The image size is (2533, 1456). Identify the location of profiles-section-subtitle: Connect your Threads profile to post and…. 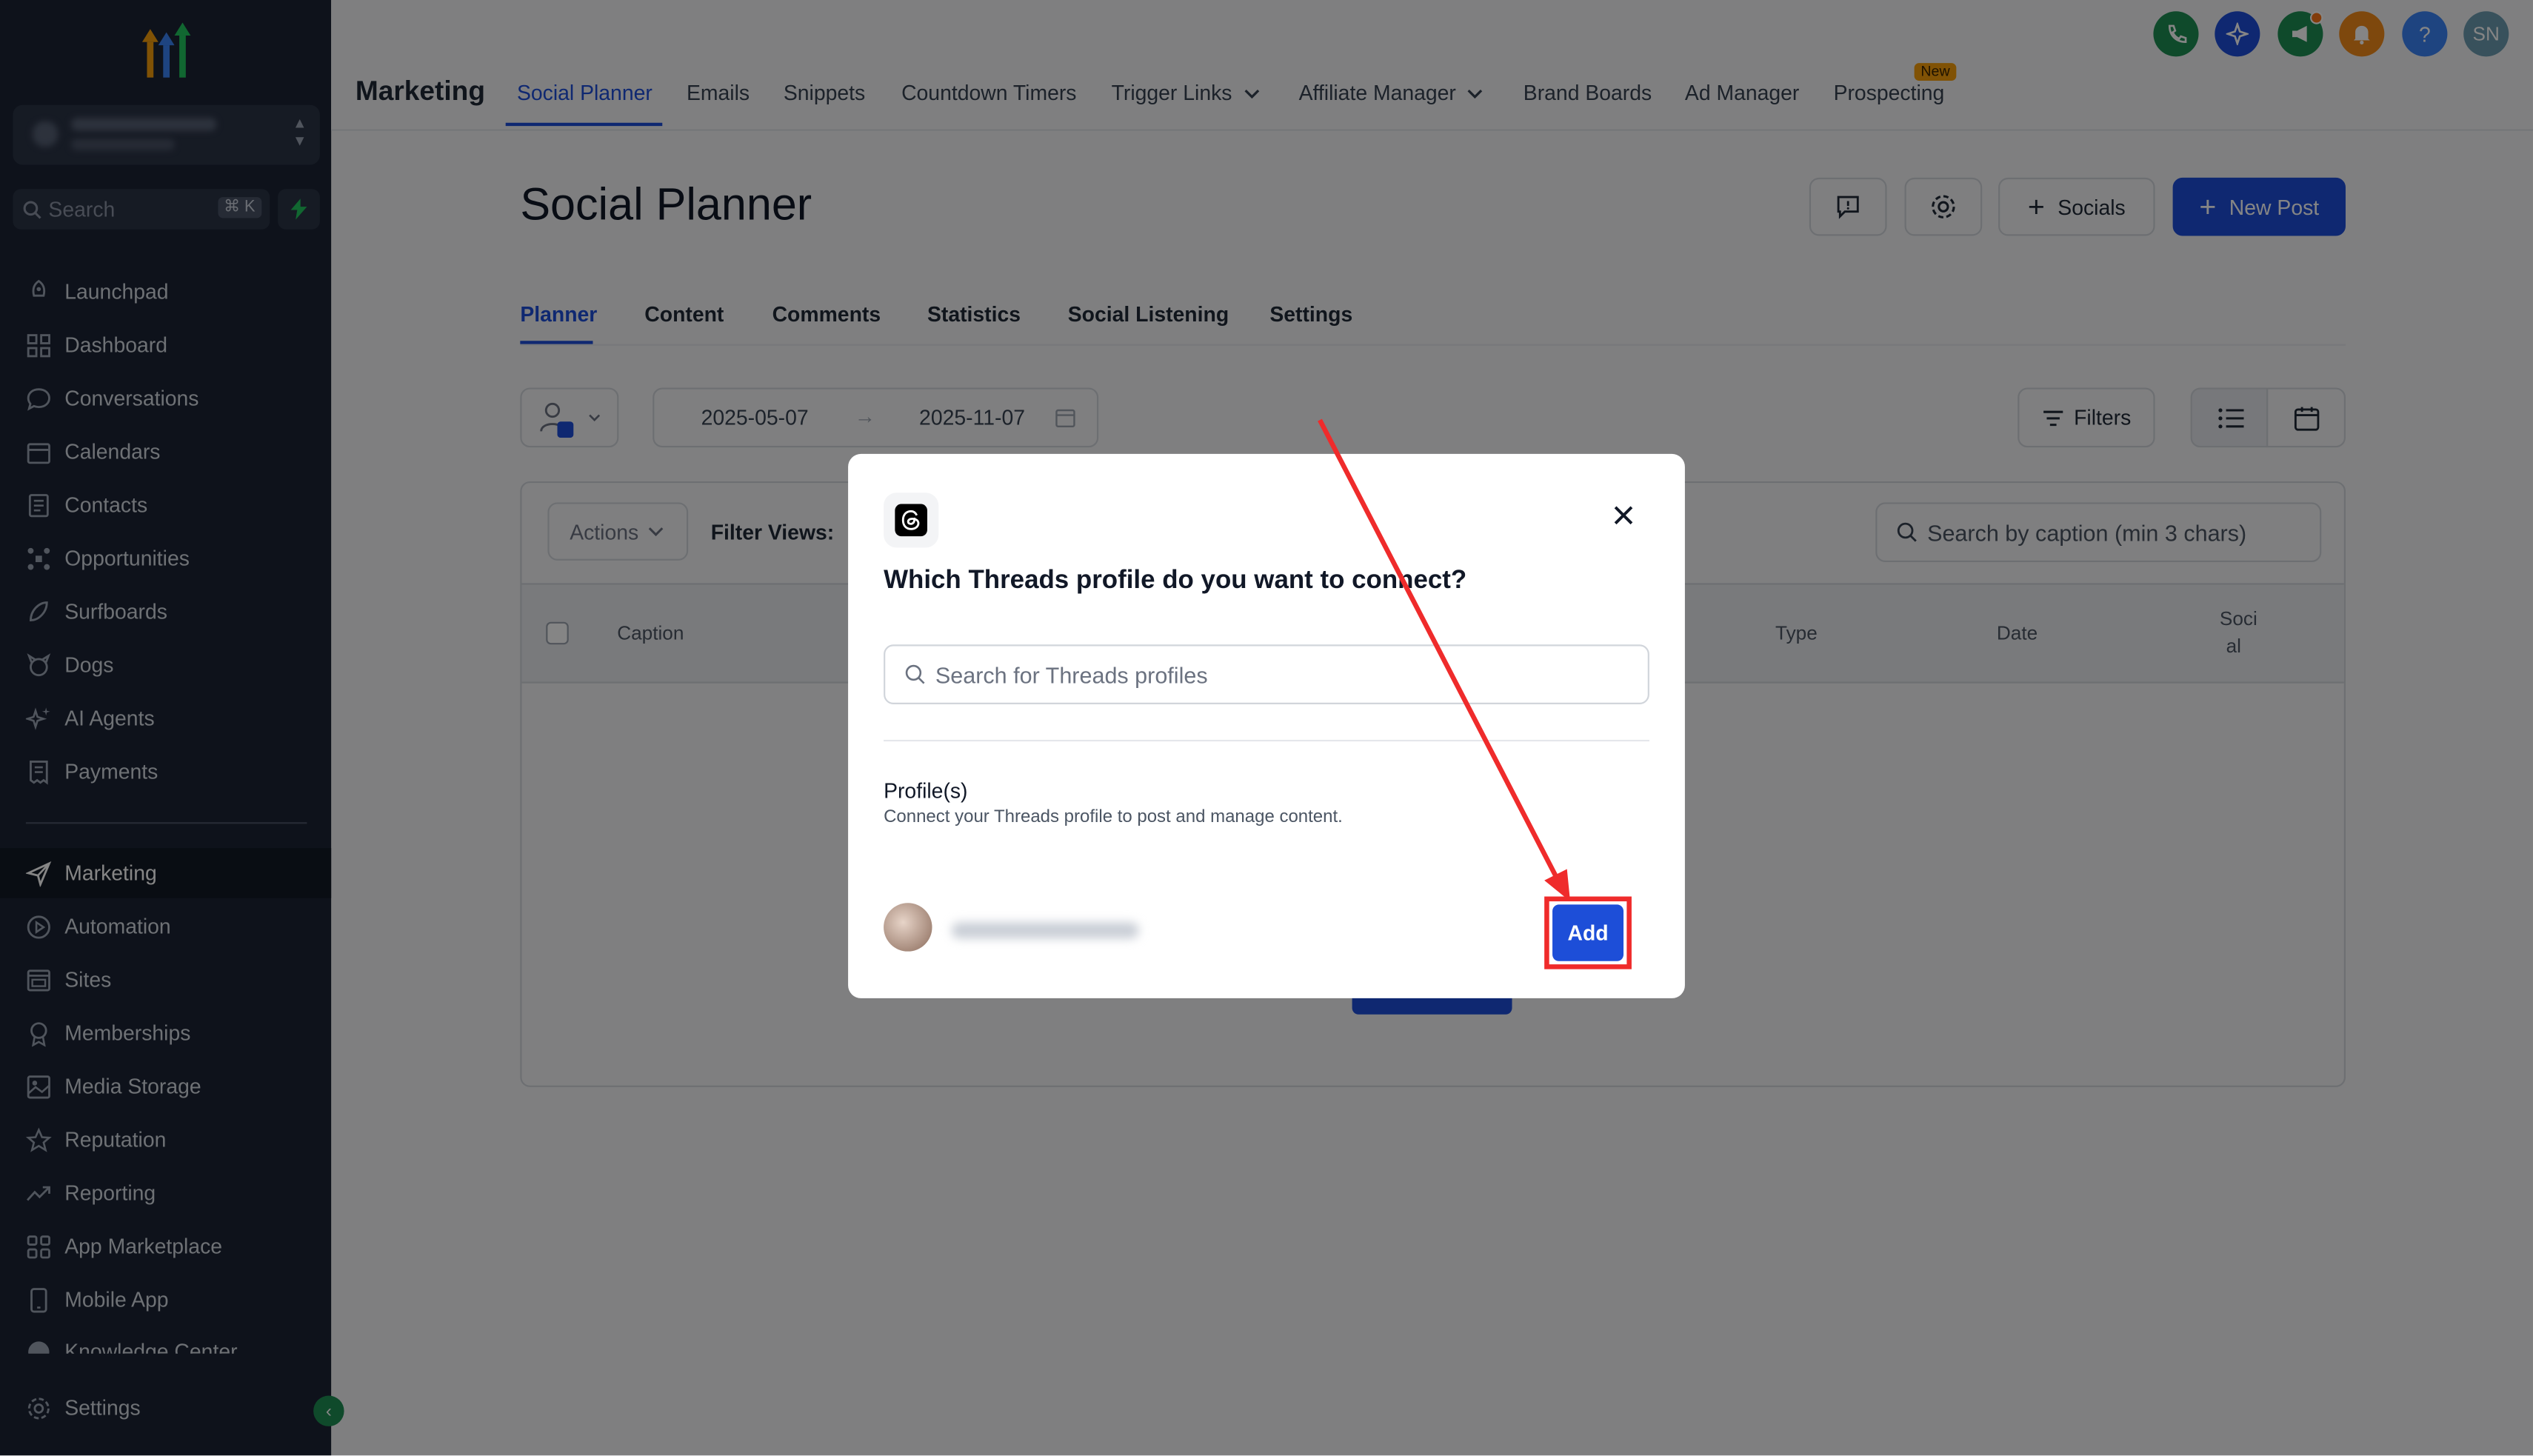
(1113, 817).